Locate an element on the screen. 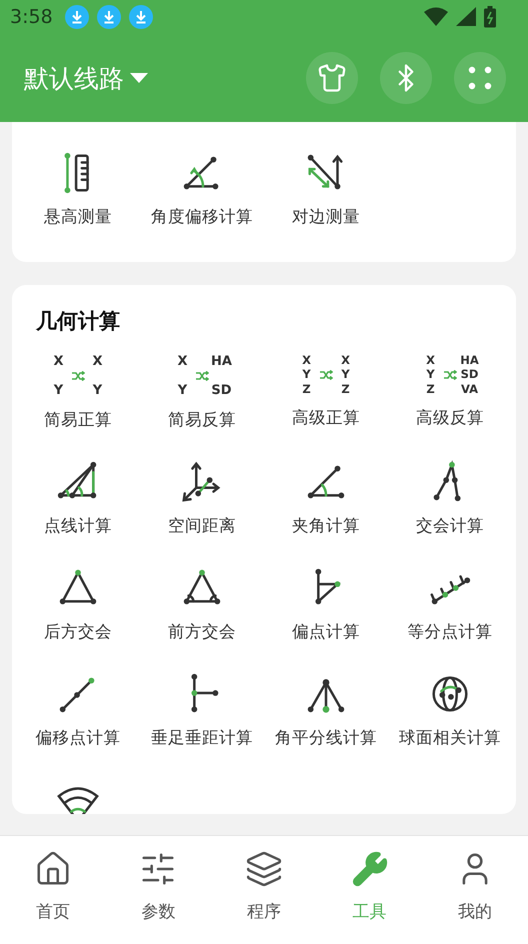 The height and width of the screenshot is (944, 528). nav-tab: 首页 is located at coordinates (53, 890).